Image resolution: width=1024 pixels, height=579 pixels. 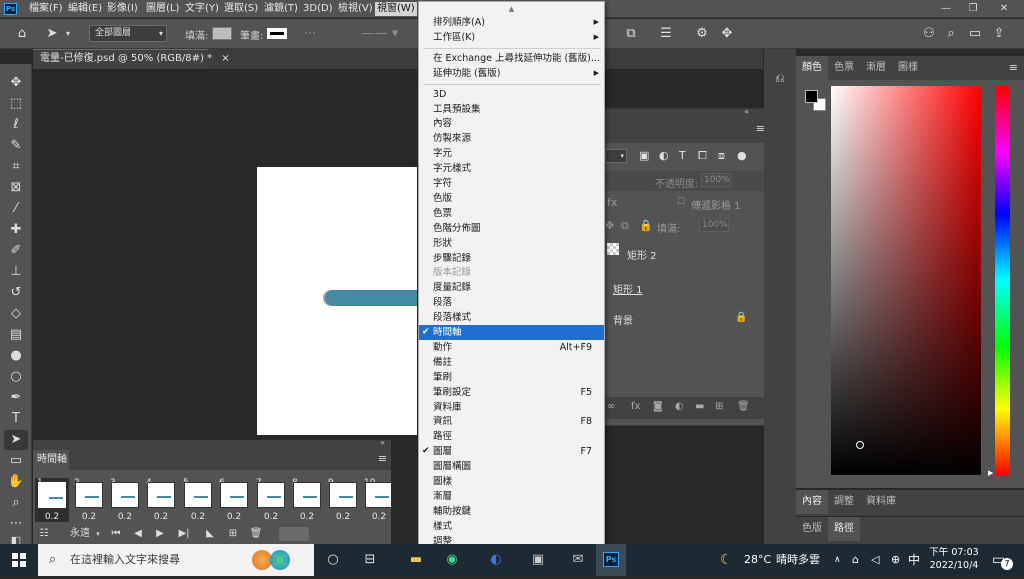 I want to click on hand-tool-icon: ✋, so click(x=16, y=482).